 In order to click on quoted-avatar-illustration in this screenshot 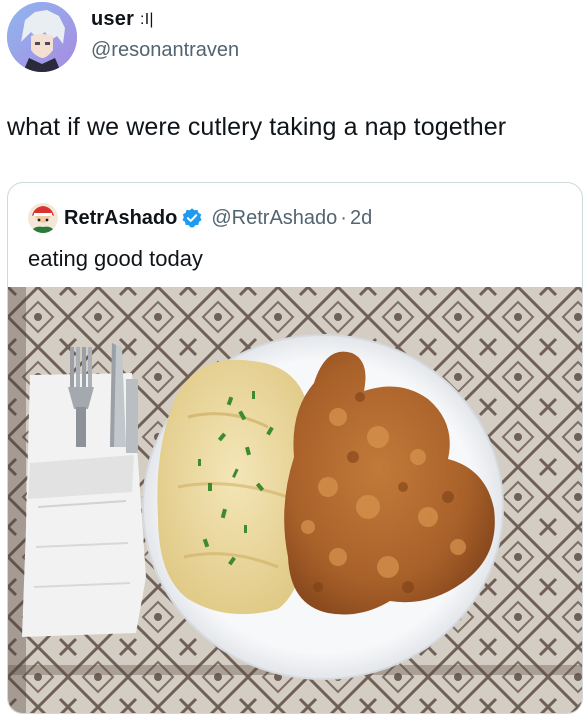, I will do `click(43, 218)`.